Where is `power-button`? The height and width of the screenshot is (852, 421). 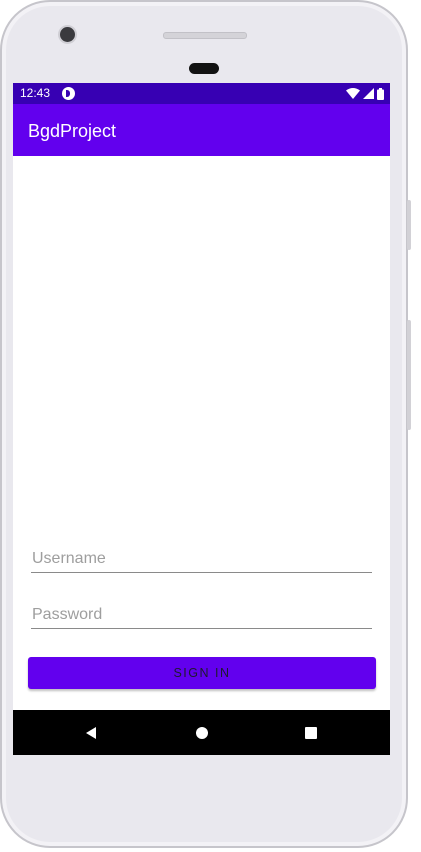
power-button is located at coordinates (409, 225).